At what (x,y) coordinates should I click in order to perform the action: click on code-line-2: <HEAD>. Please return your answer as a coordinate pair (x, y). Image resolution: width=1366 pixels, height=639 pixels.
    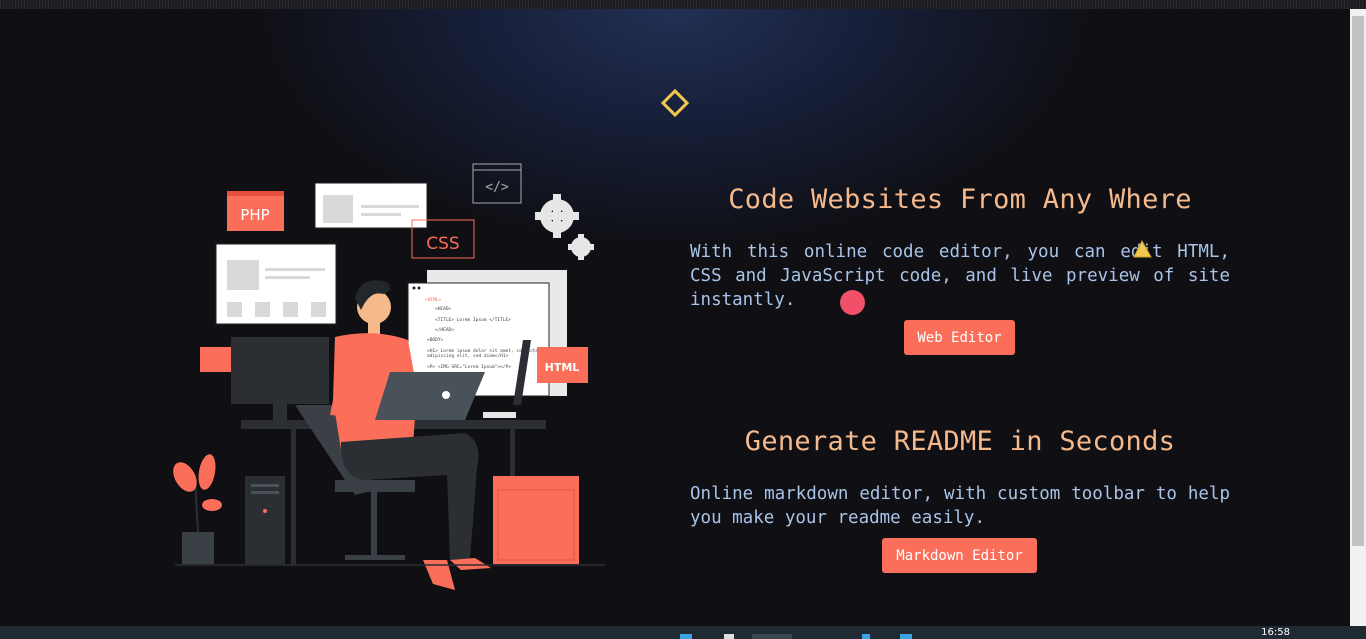
    Looking at the image, I should click on (443, 309).